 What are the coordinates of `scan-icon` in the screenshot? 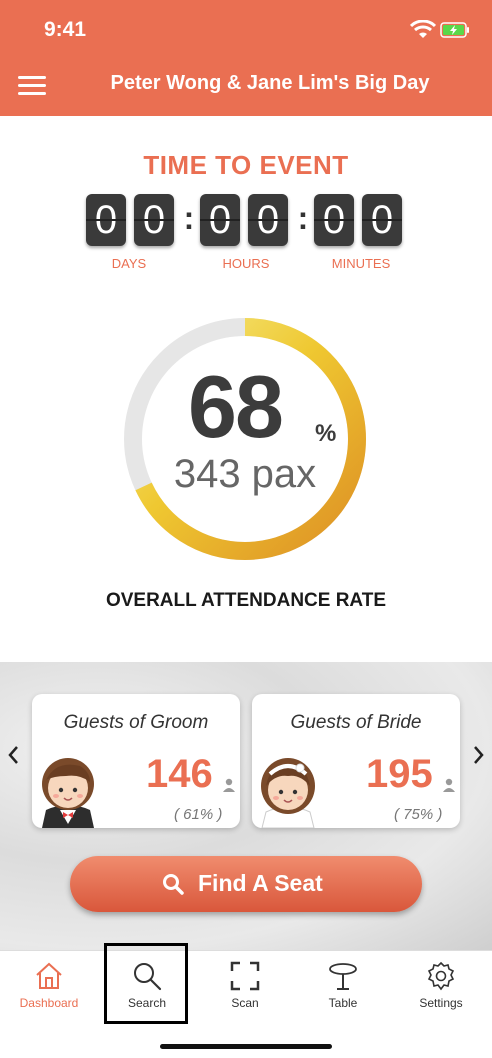 It's located at (245, 976).